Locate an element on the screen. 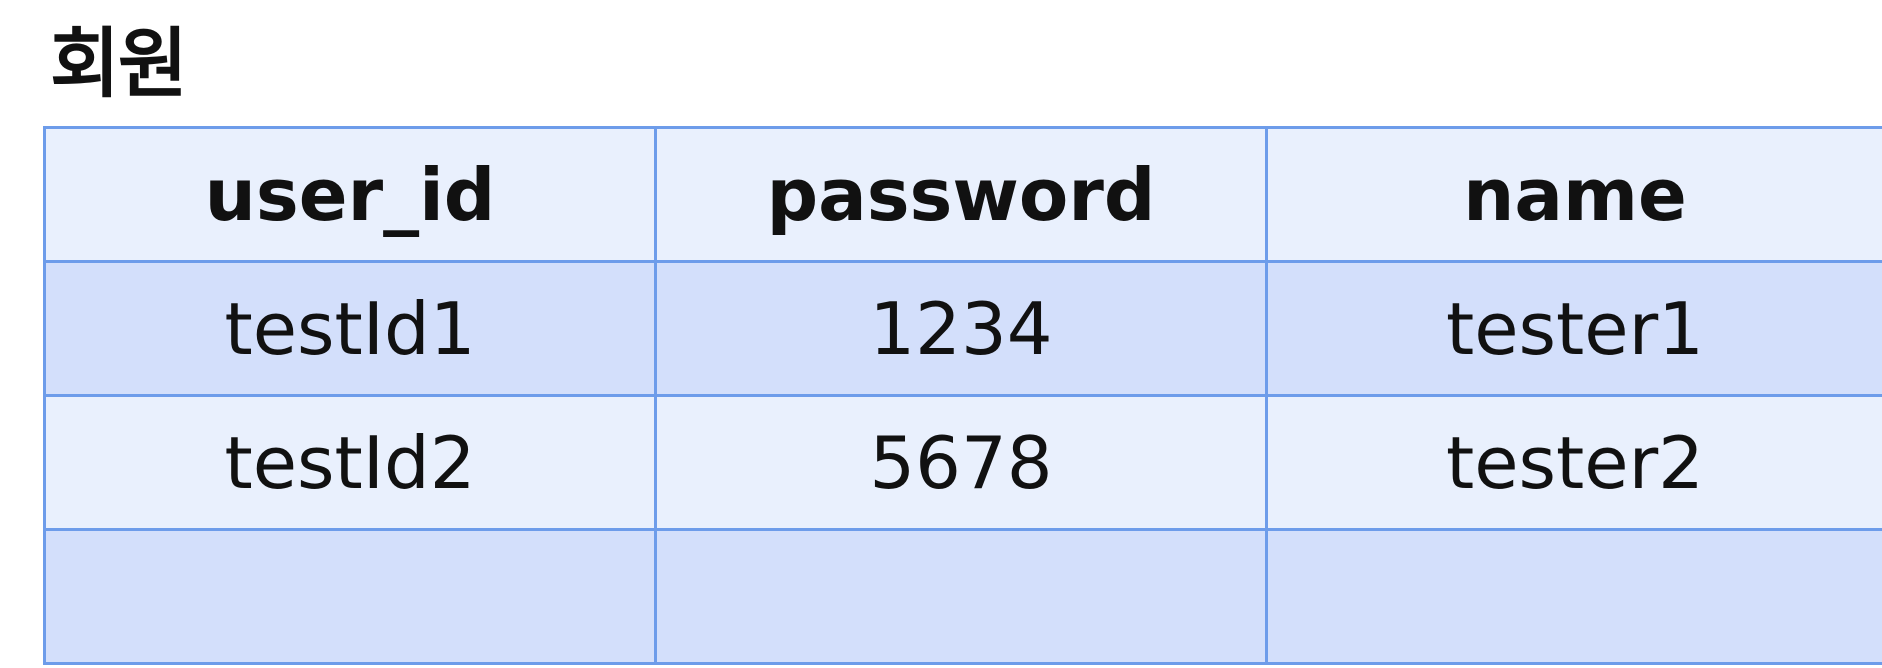  cell-user-id: testId2 is located at coordinates (350, 462).